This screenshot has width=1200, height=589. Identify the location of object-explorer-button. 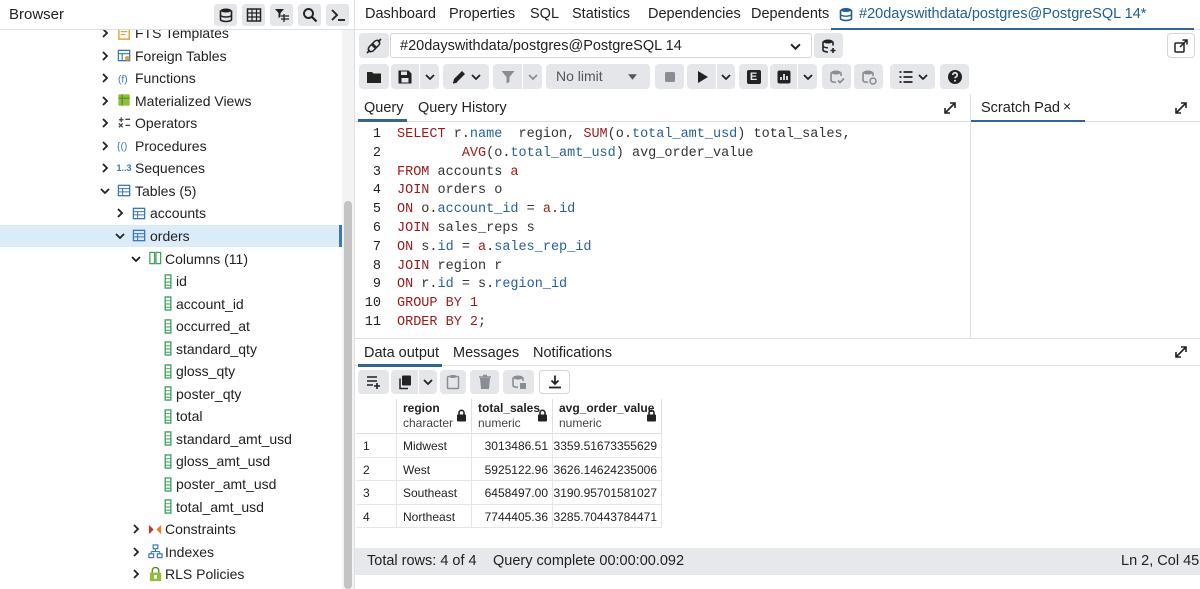
(225, 15).